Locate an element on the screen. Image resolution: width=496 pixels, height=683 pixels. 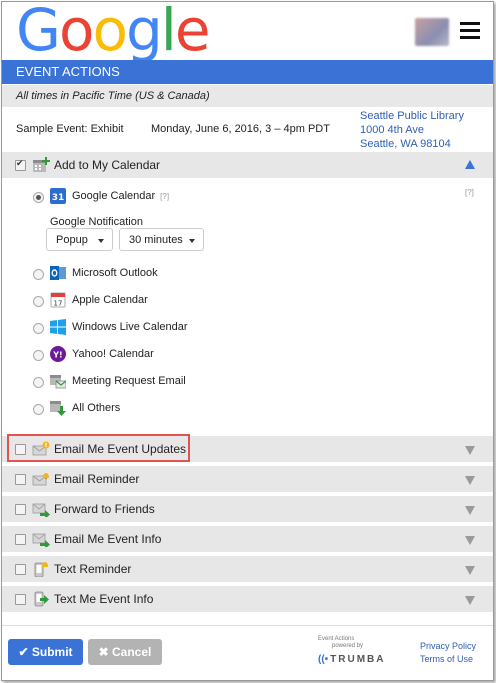
logo-letter: l is located at coordinates (168, 32).